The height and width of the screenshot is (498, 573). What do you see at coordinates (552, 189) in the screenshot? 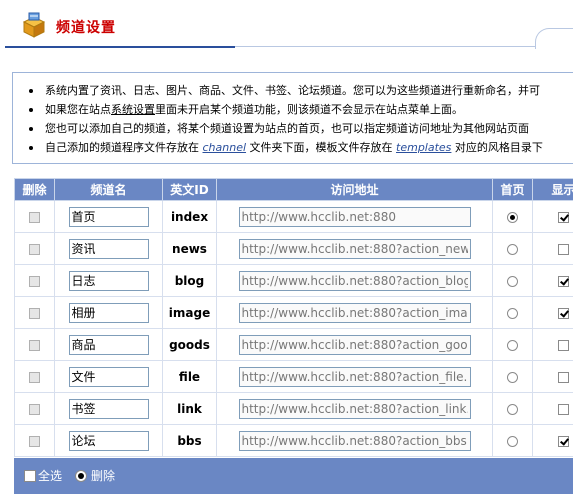
I see `col-header-show: 显示` at bounding box center [552, 189].